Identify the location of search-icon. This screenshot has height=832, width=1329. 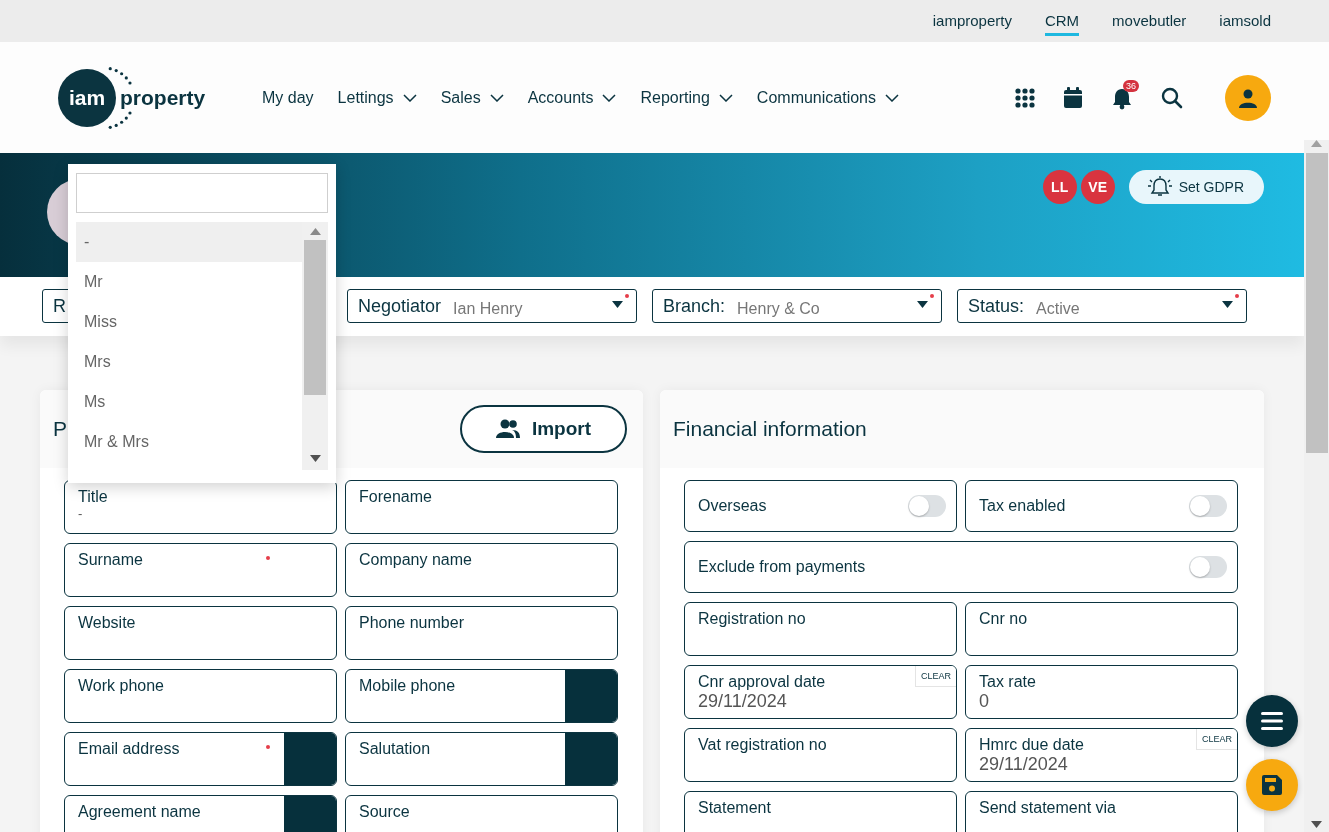
(1172, 97).